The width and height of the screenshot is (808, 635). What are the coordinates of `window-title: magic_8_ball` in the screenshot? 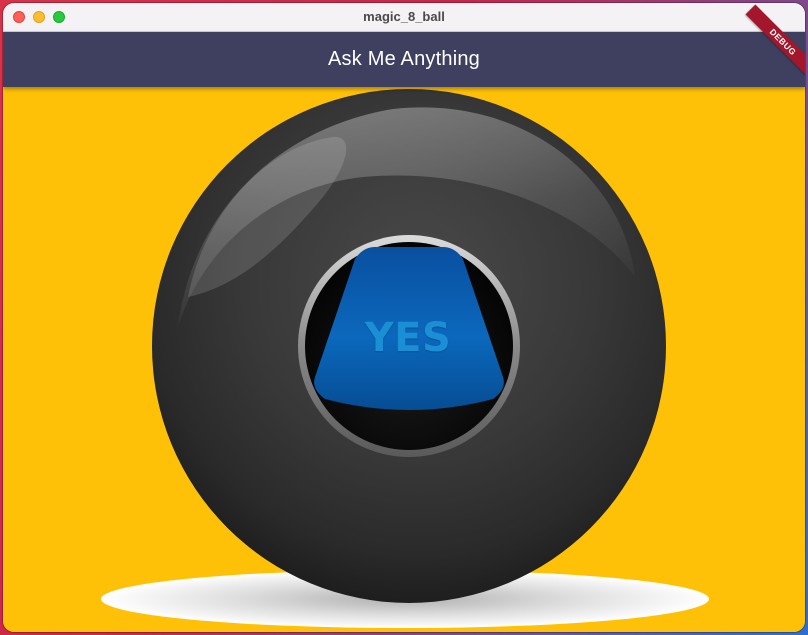 It's located at (404, 16).